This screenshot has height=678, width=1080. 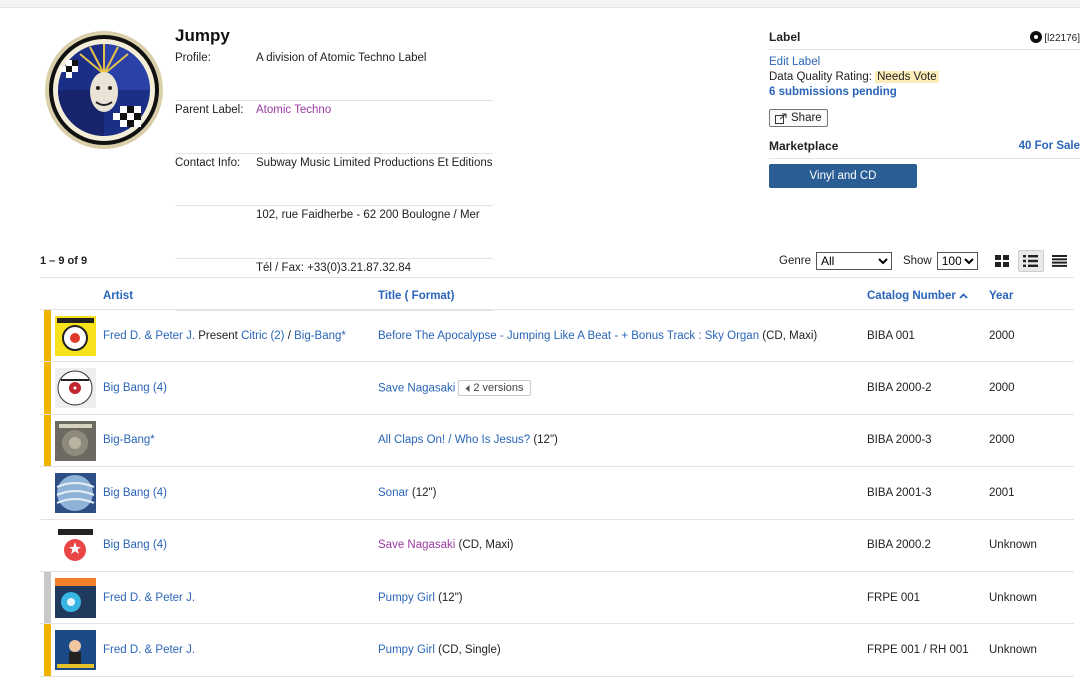 What do you see at coordinates (540, 4) in the screenshot?
I see `browser-top-strip` at bounding box center [540, 4].